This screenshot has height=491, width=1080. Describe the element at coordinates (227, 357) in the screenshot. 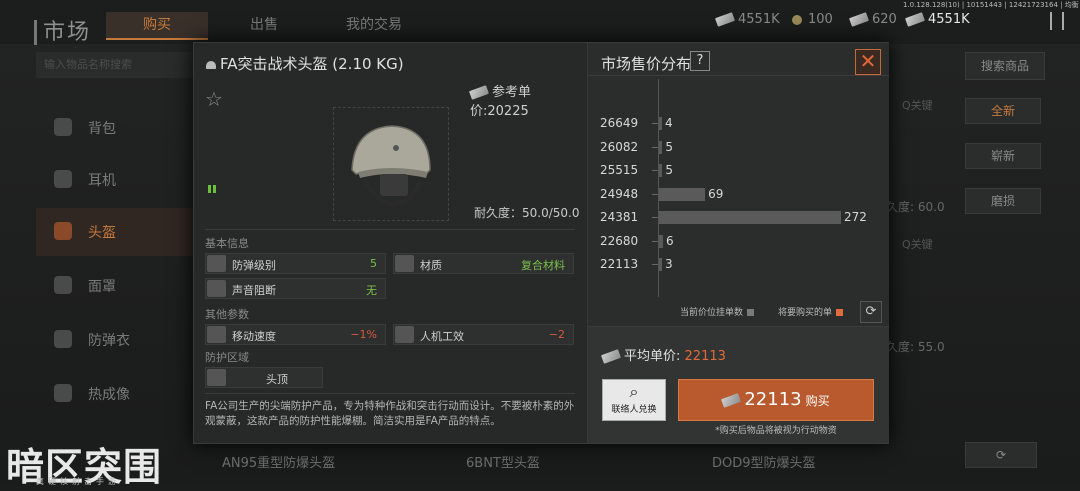

I see `protection-area-label: 防护区域` at that location.